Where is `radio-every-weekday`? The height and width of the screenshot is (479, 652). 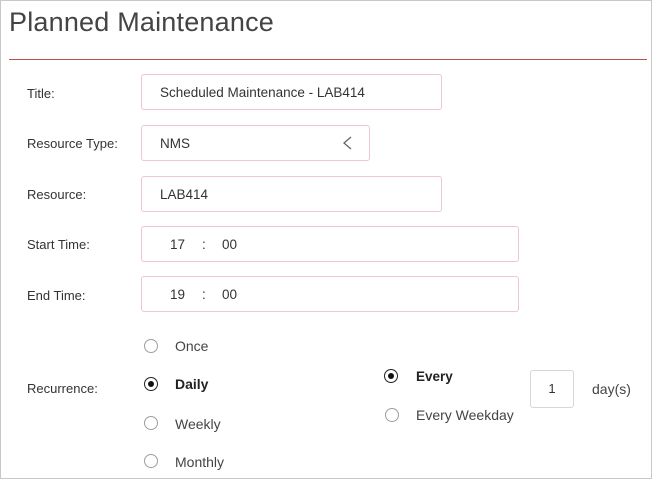
radio-every-weekday is located at coordinates (392, 415).